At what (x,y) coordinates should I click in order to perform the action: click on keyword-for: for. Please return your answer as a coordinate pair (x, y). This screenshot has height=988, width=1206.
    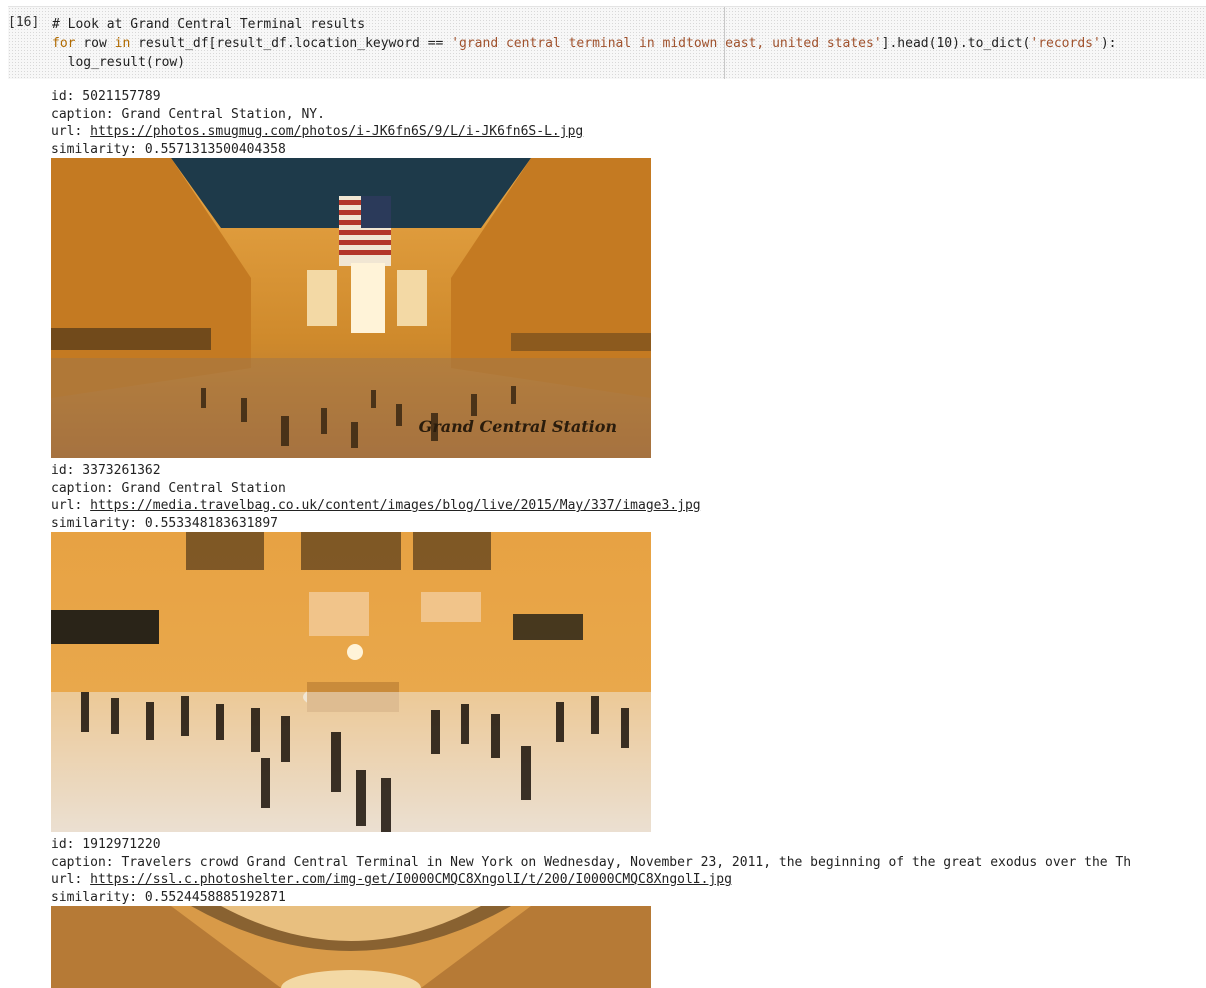
    Looking at the image, I should click on (64, 43).